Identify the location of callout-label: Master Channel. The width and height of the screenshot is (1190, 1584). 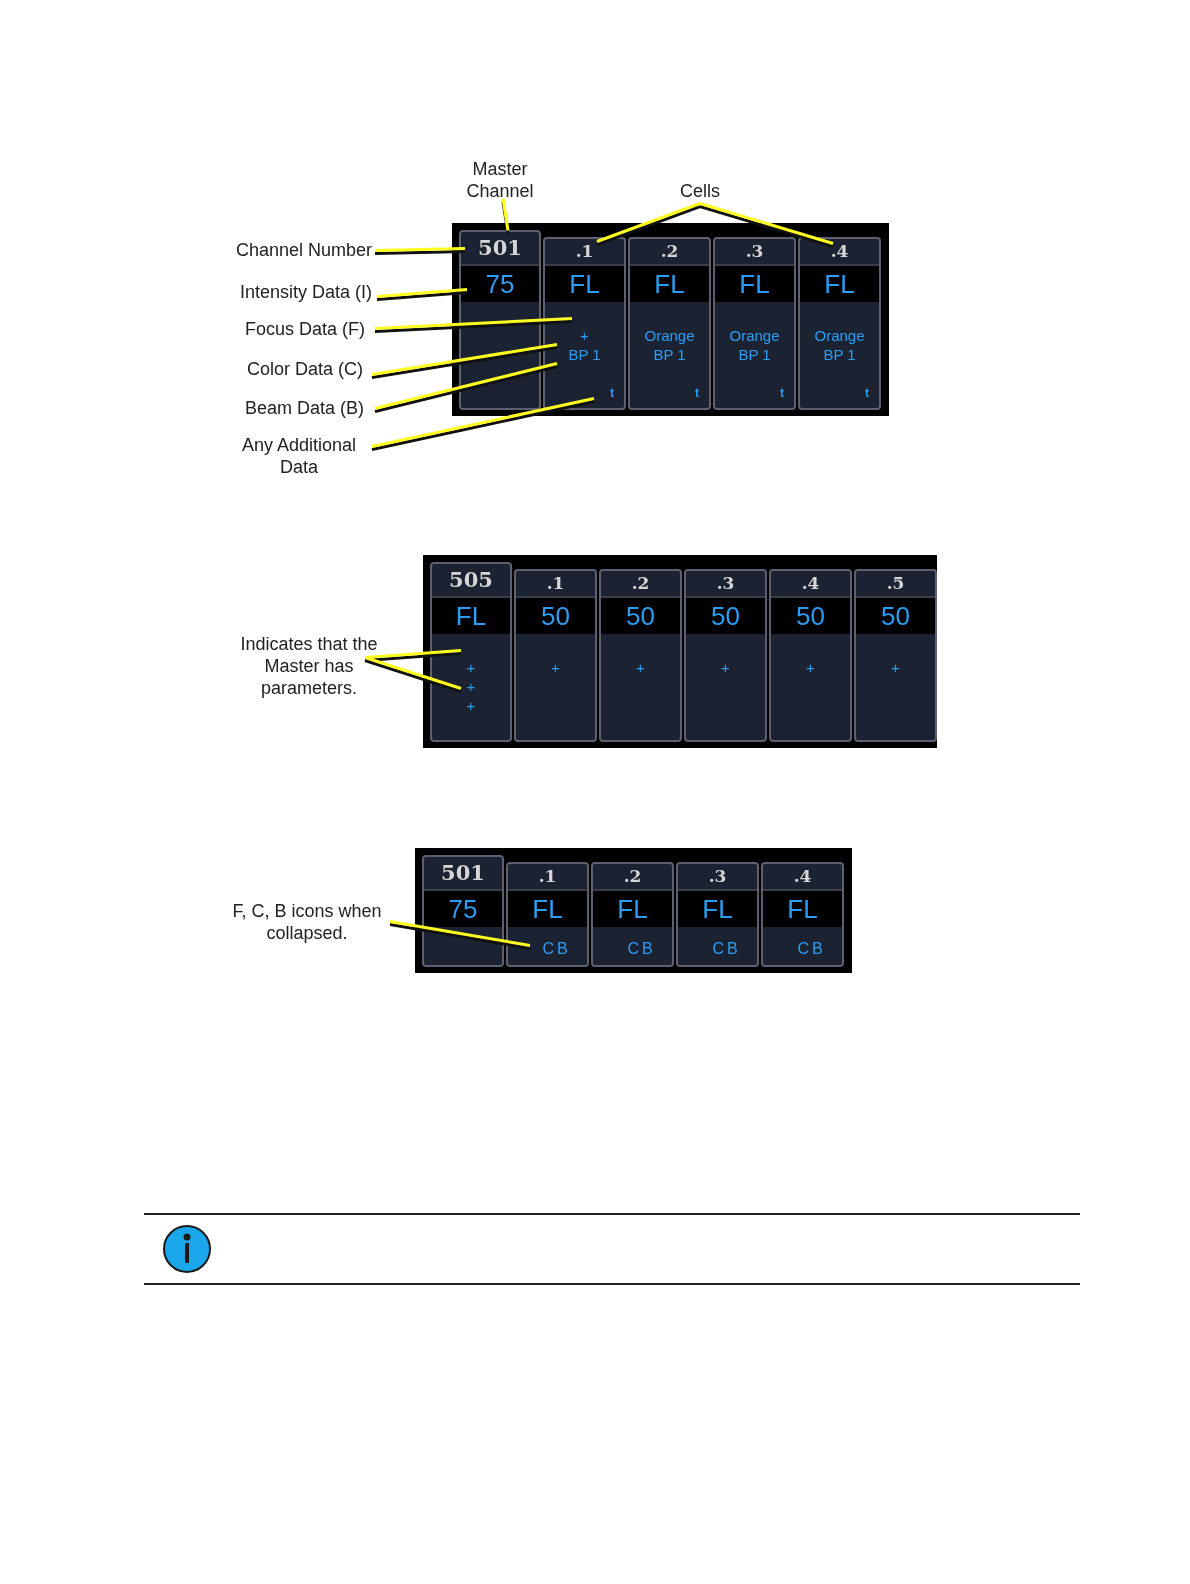
(500, 180).